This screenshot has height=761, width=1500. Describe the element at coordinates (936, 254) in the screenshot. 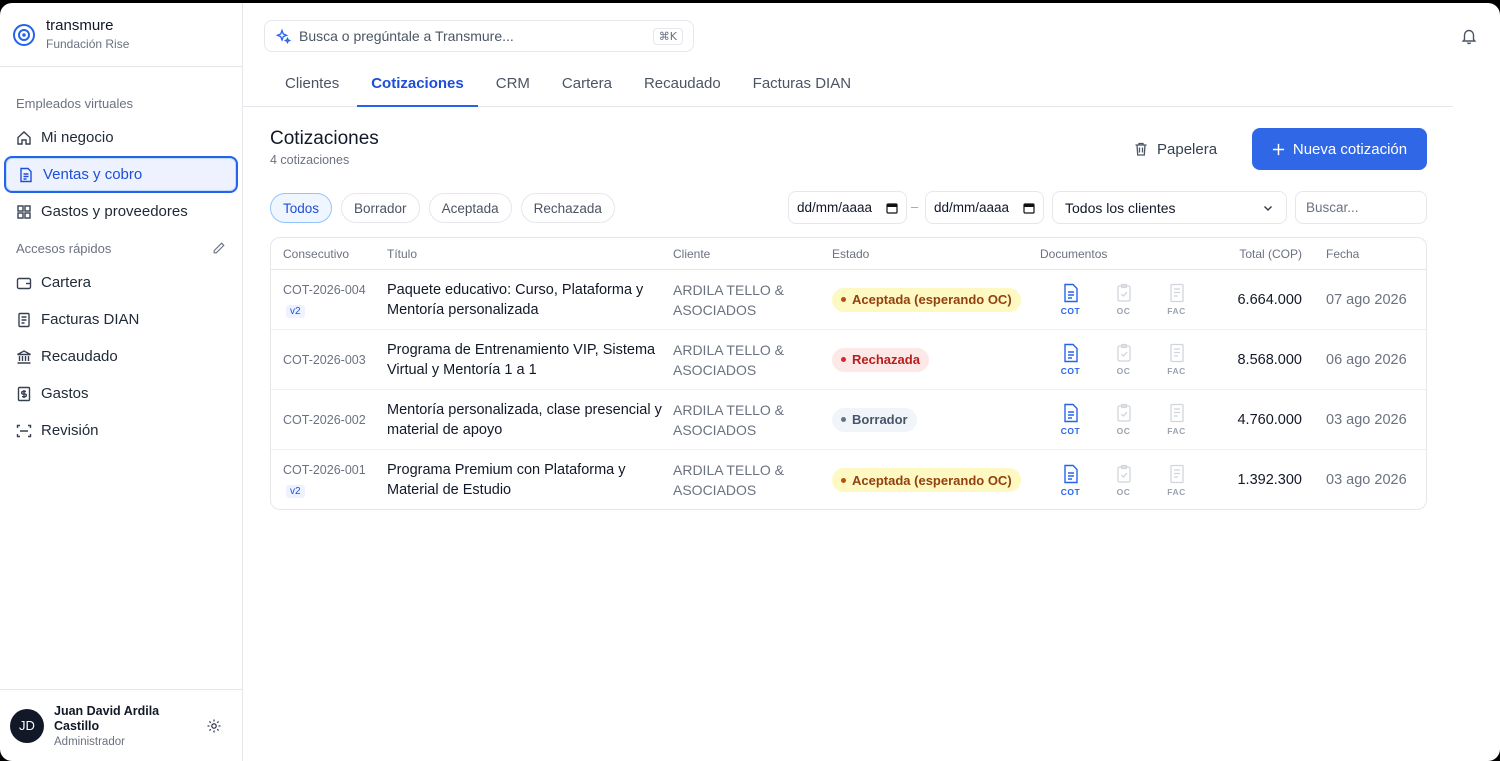

I see `col-header-state: Estado` at that location.